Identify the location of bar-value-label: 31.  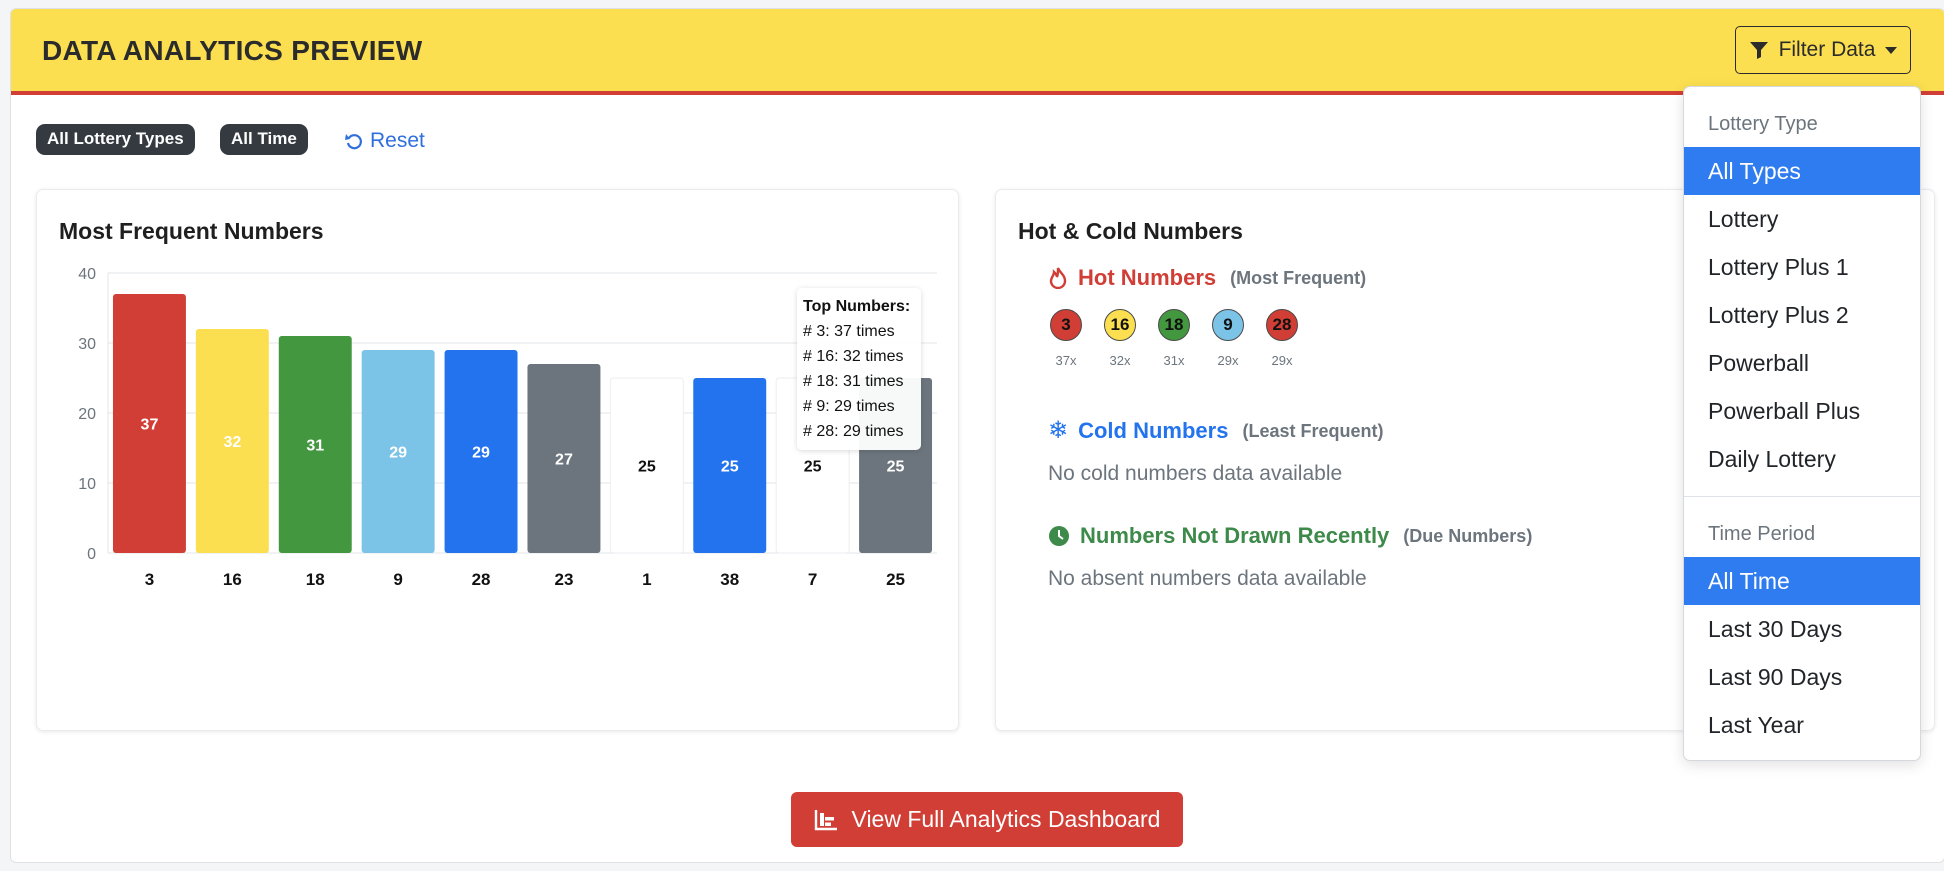
(315, 446).